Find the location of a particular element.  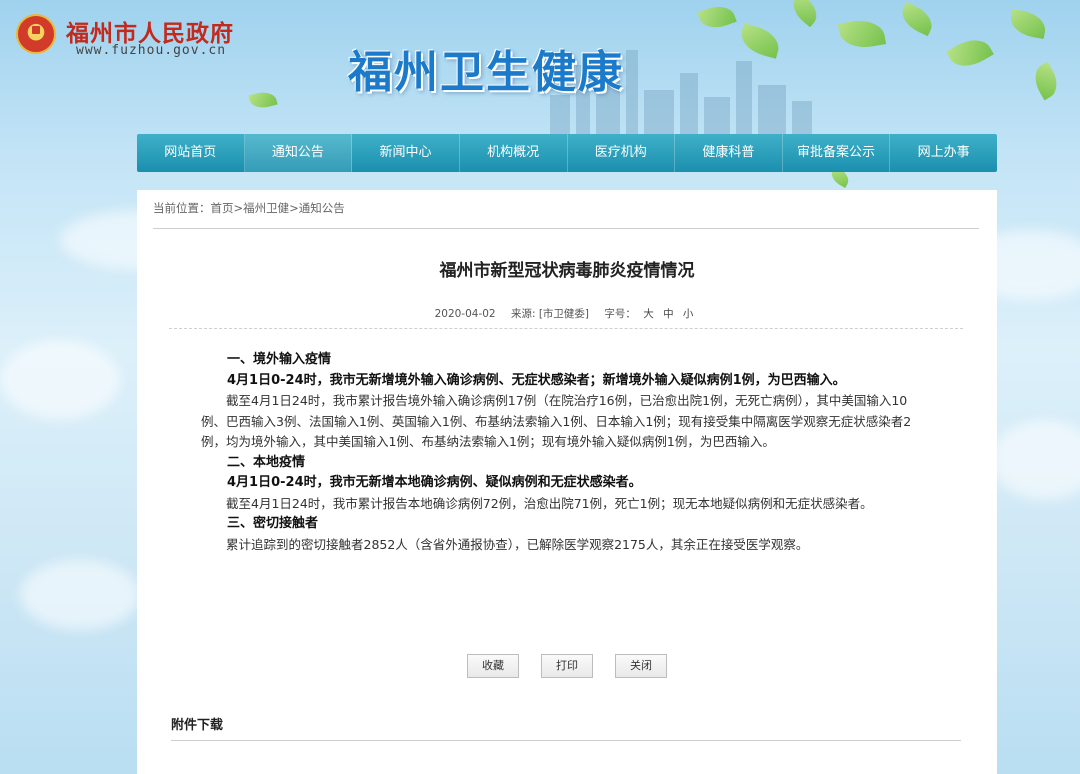

breadcrumb-link-home: 首页 is located at coordinates (222, 208).